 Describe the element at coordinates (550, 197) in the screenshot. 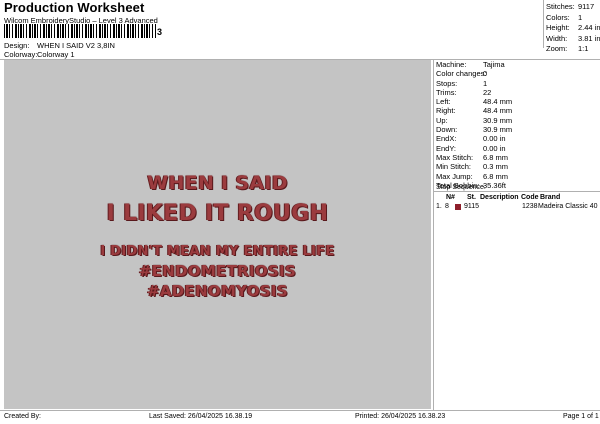

I see `col-brand: Brand` at that location.